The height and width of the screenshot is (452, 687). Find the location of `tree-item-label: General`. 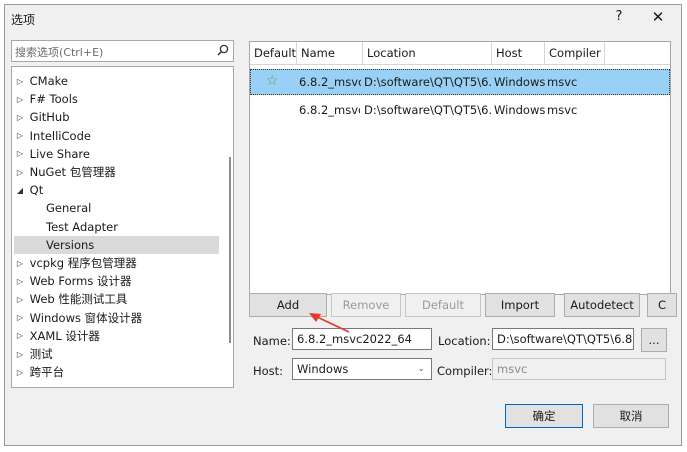

tree-item-label: General is located at coordinates (69, 208).